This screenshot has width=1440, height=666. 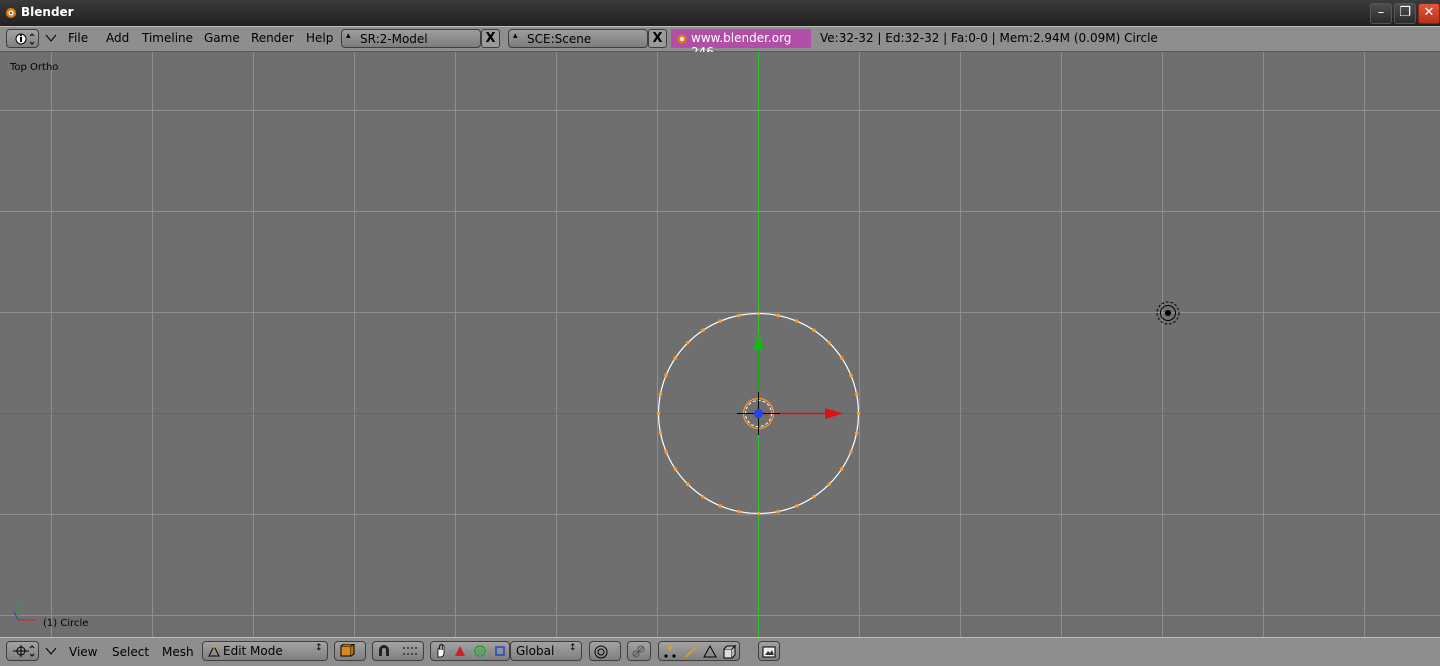 I want to click on scale-manipulator-icon, so click(x=500, y=651).